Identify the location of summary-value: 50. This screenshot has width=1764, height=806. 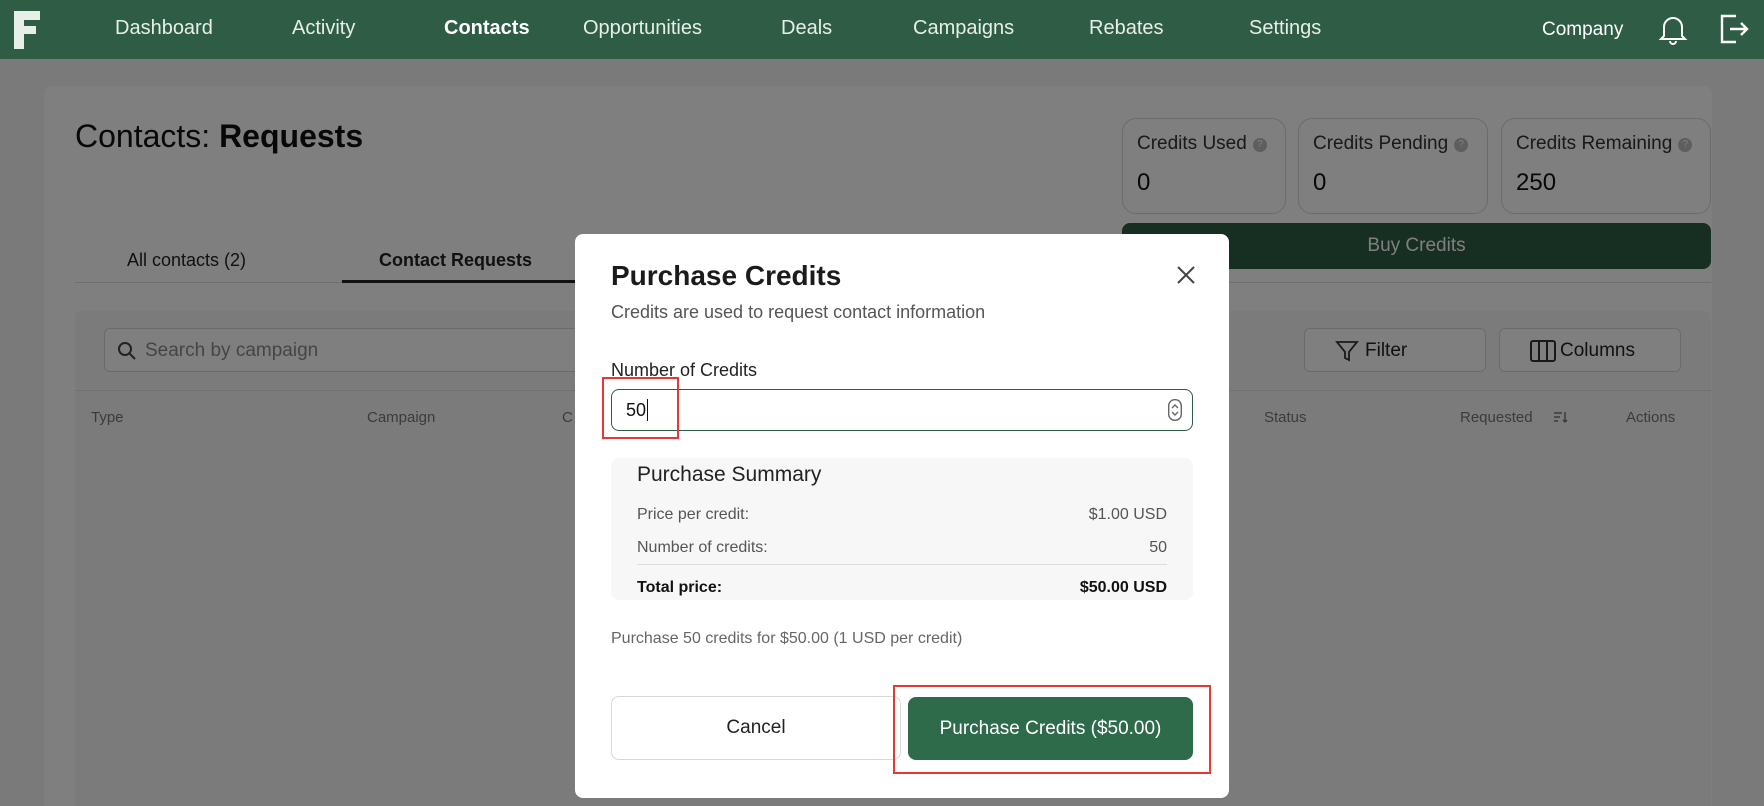
(1158, 547).